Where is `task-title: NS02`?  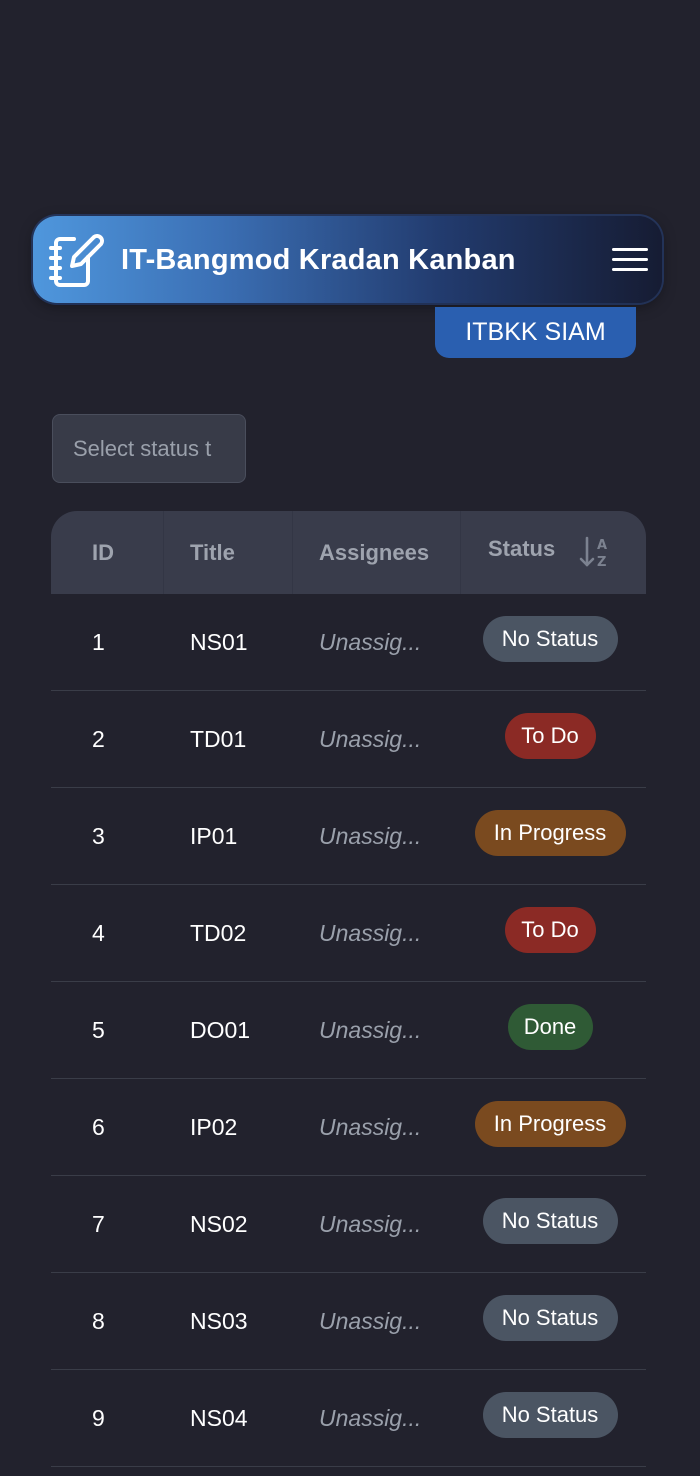 task-title: NS02 is located at coordinates (219, 1224).